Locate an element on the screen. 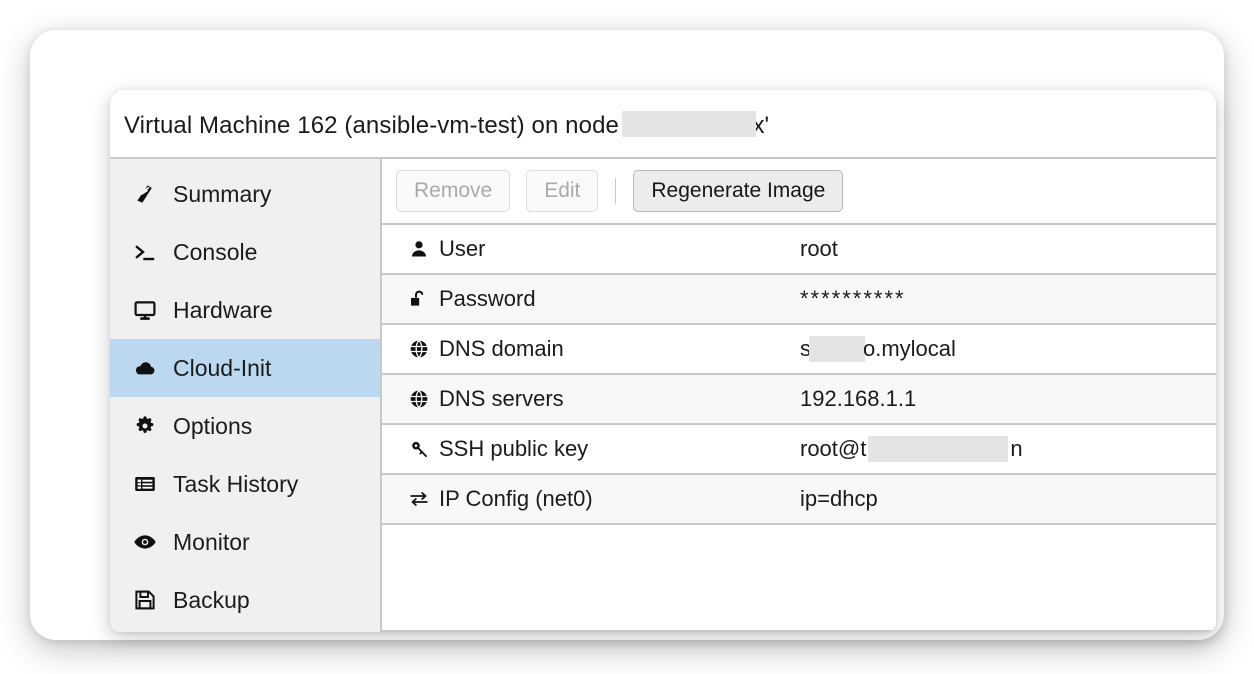 This screenshot has height=674, width=1254. monitor-icon is located at coordinates (145, 310).